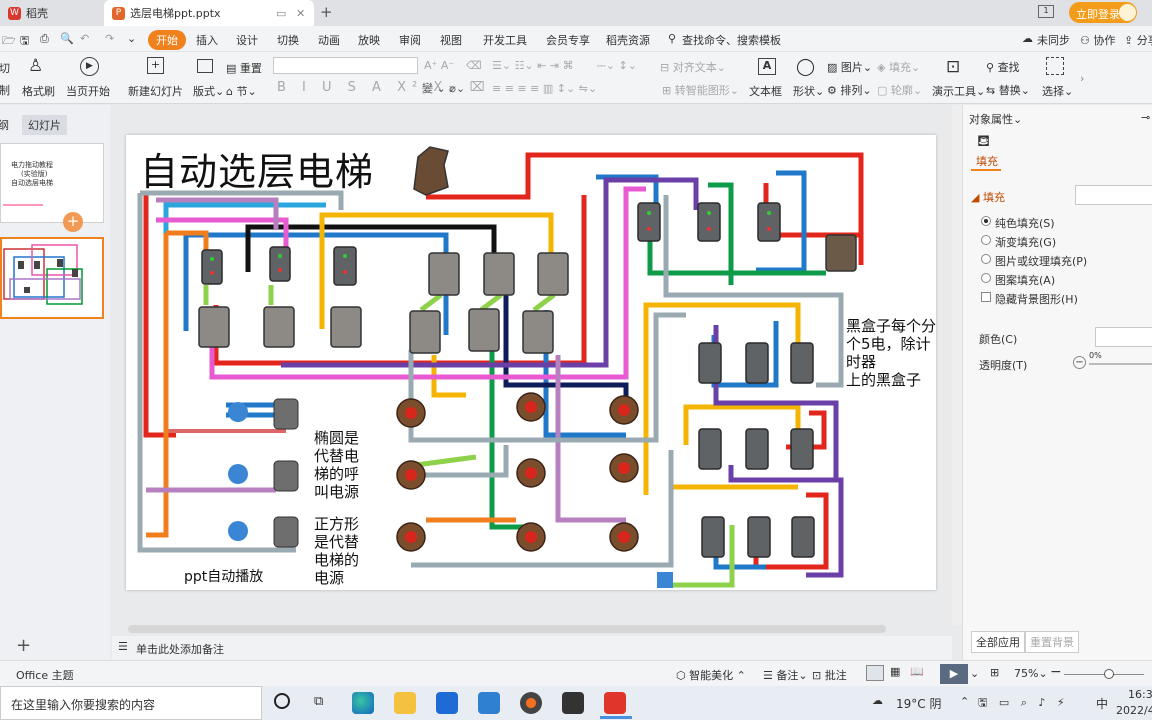  Describe the element at coordinates (986, 297) in the screenshot. I see `hide-bg-checkbox` at that location.